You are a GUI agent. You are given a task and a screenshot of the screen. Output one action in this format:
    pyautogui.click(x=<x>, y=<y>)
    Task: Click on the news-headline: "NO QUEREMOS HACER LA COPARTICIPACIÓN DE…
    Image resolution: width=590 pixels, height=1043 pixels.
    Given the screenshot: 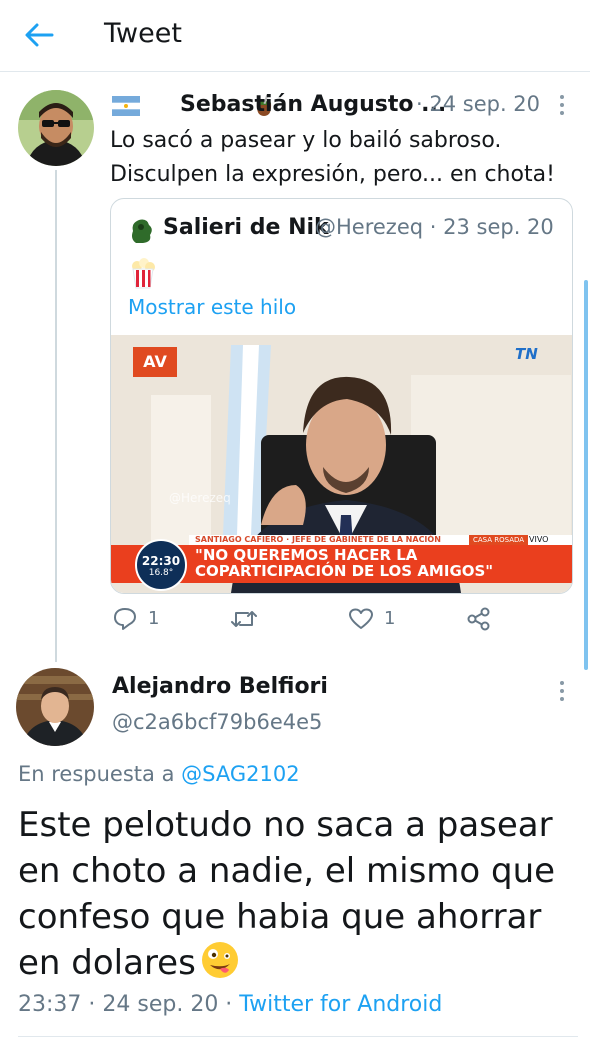 What is the action you would take?
    pyautogui.click(x=344, y=563)
    